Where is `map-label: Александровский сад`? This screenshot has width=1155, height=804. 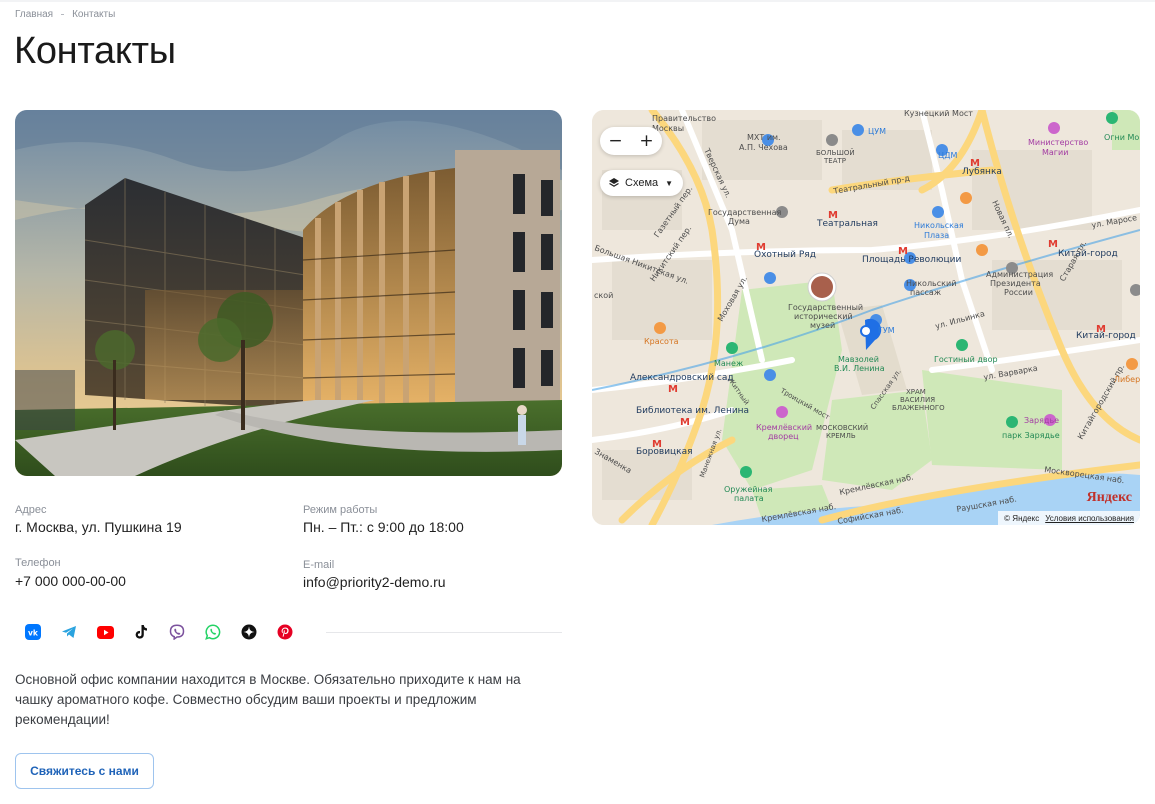 map-label: Александровский сад is located at coordinates (682, 378).